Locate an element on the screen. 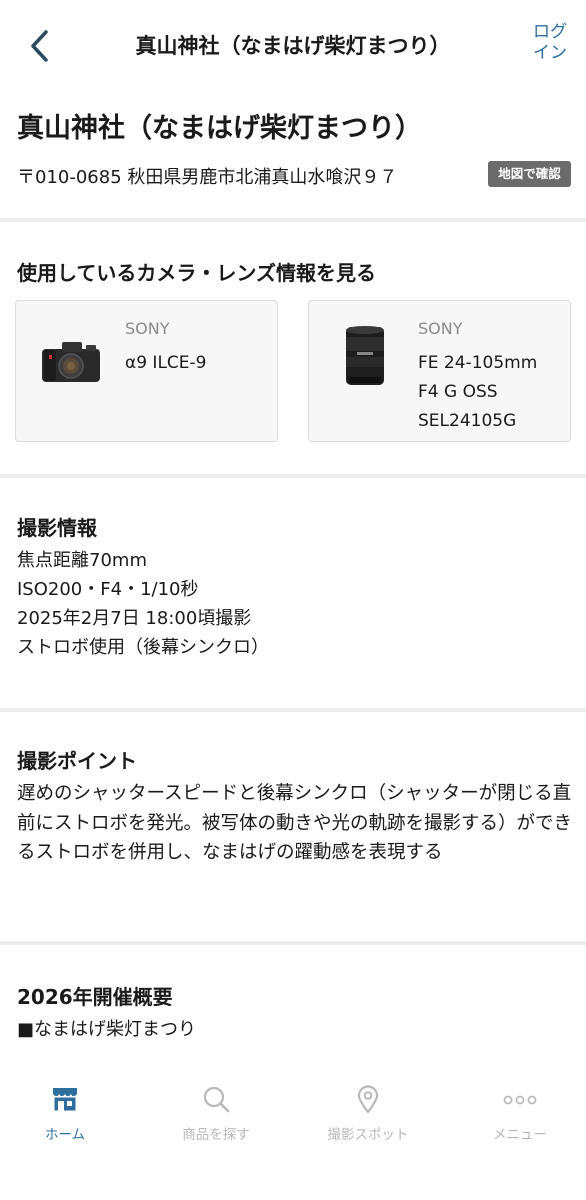  lens-model-line: F4 G OSS is located at coordinates (458, 392).